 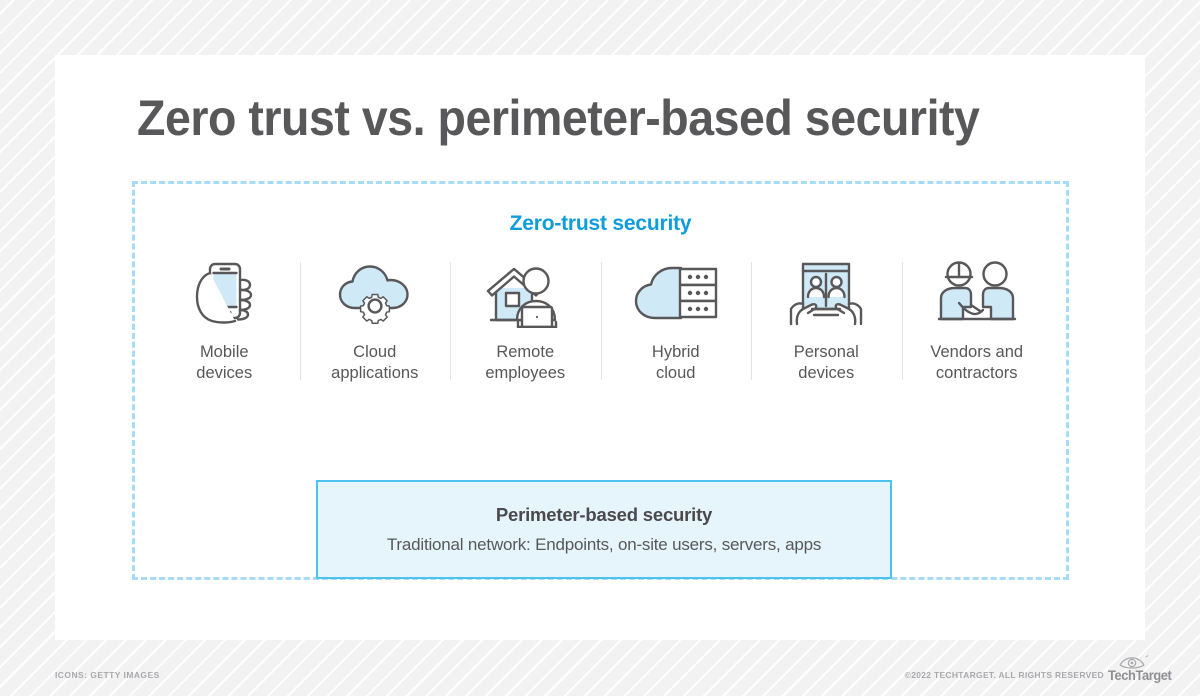 What do you see at coordinates (977, 294) in the screenshot?
I see `handshake-people-icon` at bounding box center [977, 294].